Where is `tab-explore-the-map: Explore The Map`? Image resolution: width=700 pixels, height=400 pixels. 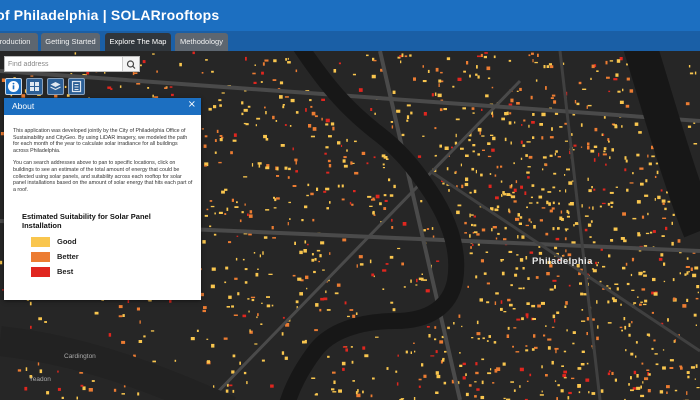 tab-explore-the-map: Explore The Map is located at coordinates (138, 42).